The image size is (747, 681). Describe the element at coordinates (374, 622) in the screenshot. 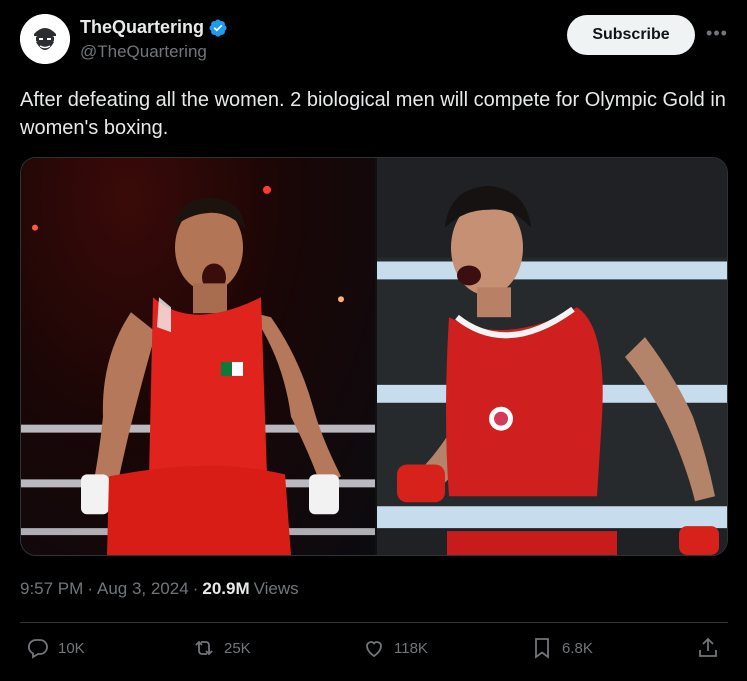

I see `divider` at that location.